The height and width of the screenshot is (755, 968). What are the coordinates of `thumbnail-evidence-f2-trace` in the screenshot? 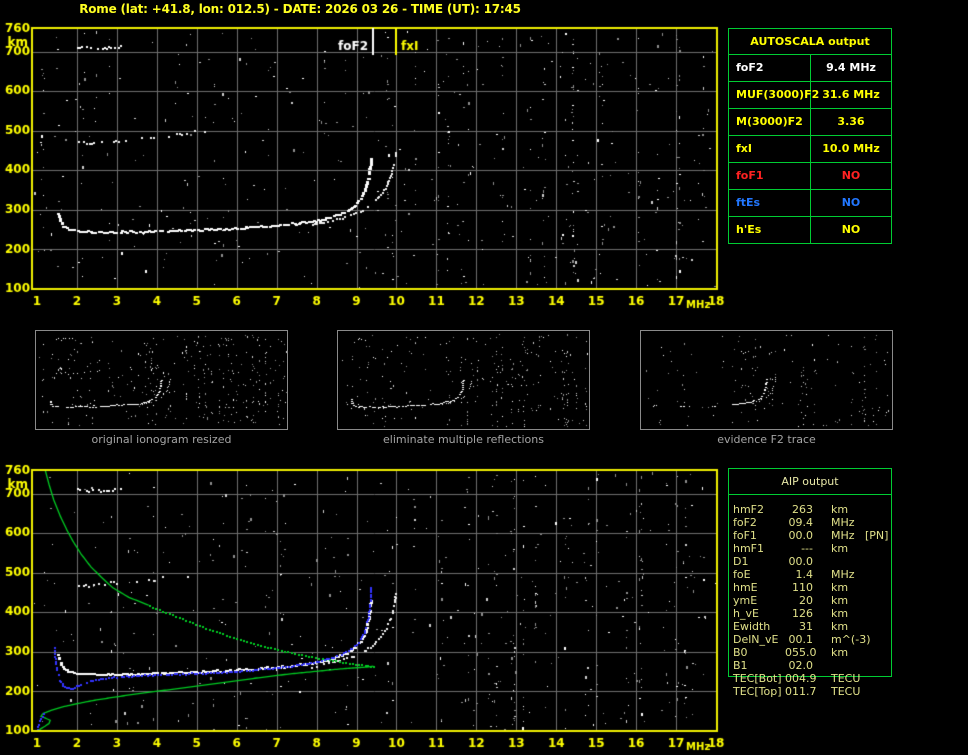 It's located at (766, 380).